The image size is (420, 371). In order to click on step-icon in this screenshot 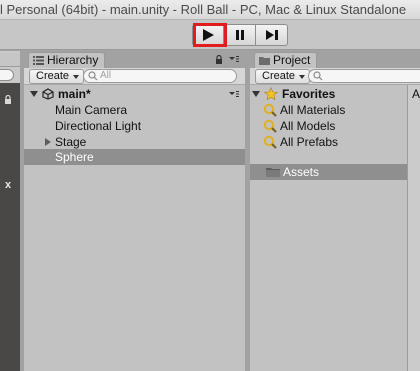, I will do `click(271, 35)`.